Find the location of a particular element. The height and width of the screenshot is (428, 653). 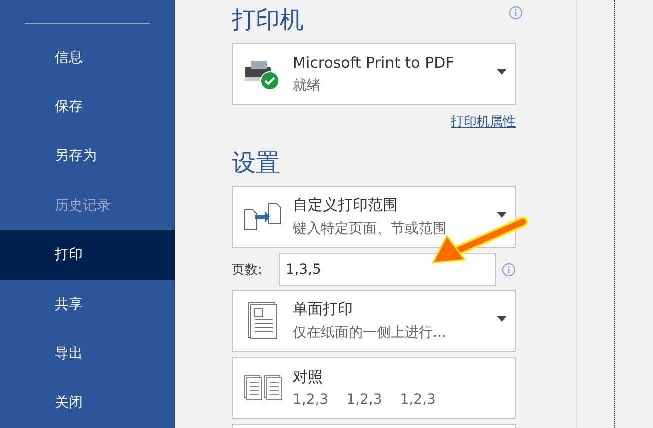

section-heading: 打印机 is located at coordinates (268, 20).